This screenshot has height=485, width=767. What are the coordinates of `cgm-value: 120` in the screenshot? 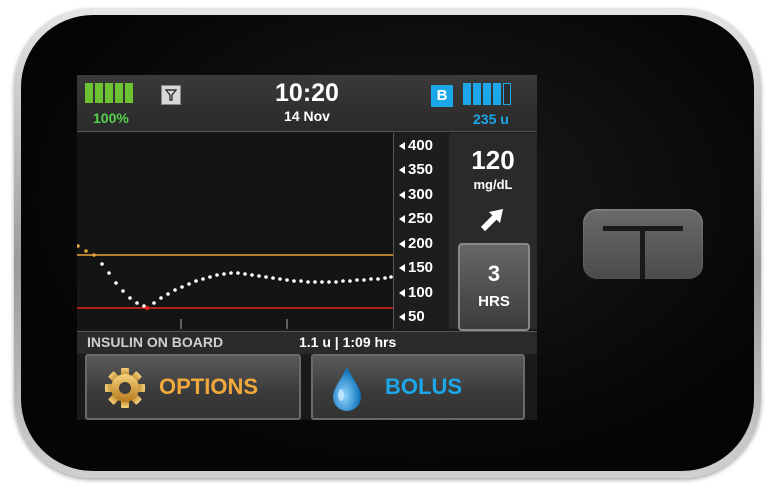 It's located at (493, 160).